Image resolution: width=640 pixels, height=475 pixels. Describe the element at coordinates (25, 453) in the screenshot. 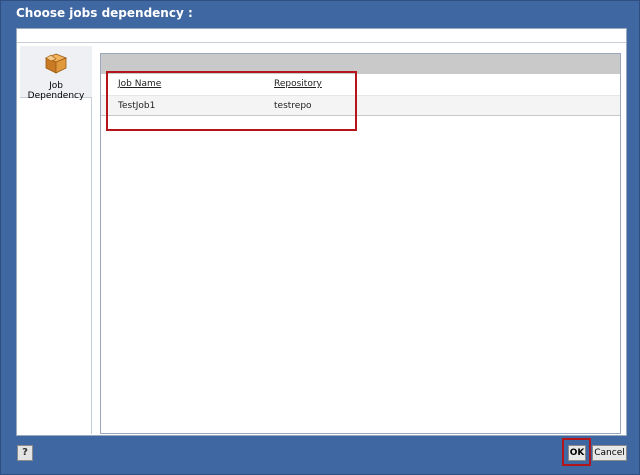

I see `help-button: ?` at that location.